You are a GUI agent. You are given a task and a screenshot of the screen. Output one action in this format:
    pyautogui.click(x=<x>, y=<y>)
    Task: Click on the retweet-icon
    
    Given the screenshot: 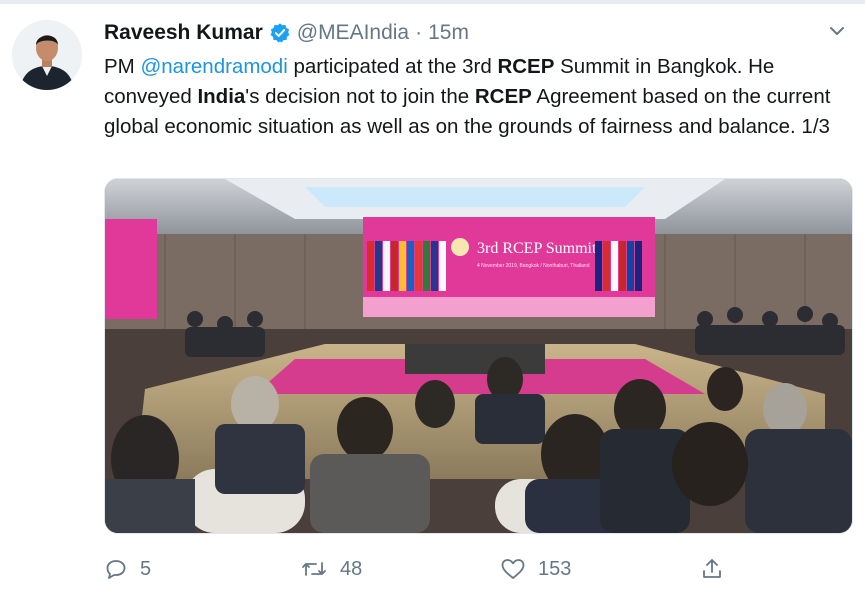 What is the action you would take?
    pyautogui.click(x=314, y=569)
    